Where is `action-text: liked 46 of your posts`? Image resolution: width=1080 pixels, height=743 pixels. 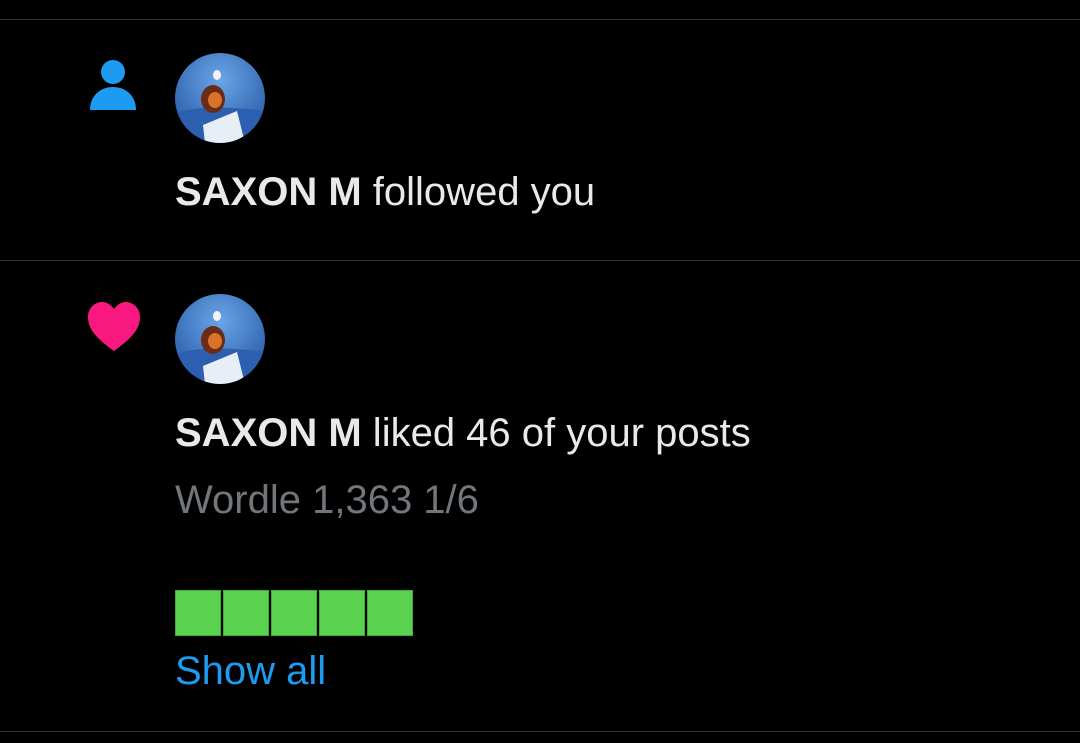
action-text: liked 46 of your posts is located at coordinates (556, 433).